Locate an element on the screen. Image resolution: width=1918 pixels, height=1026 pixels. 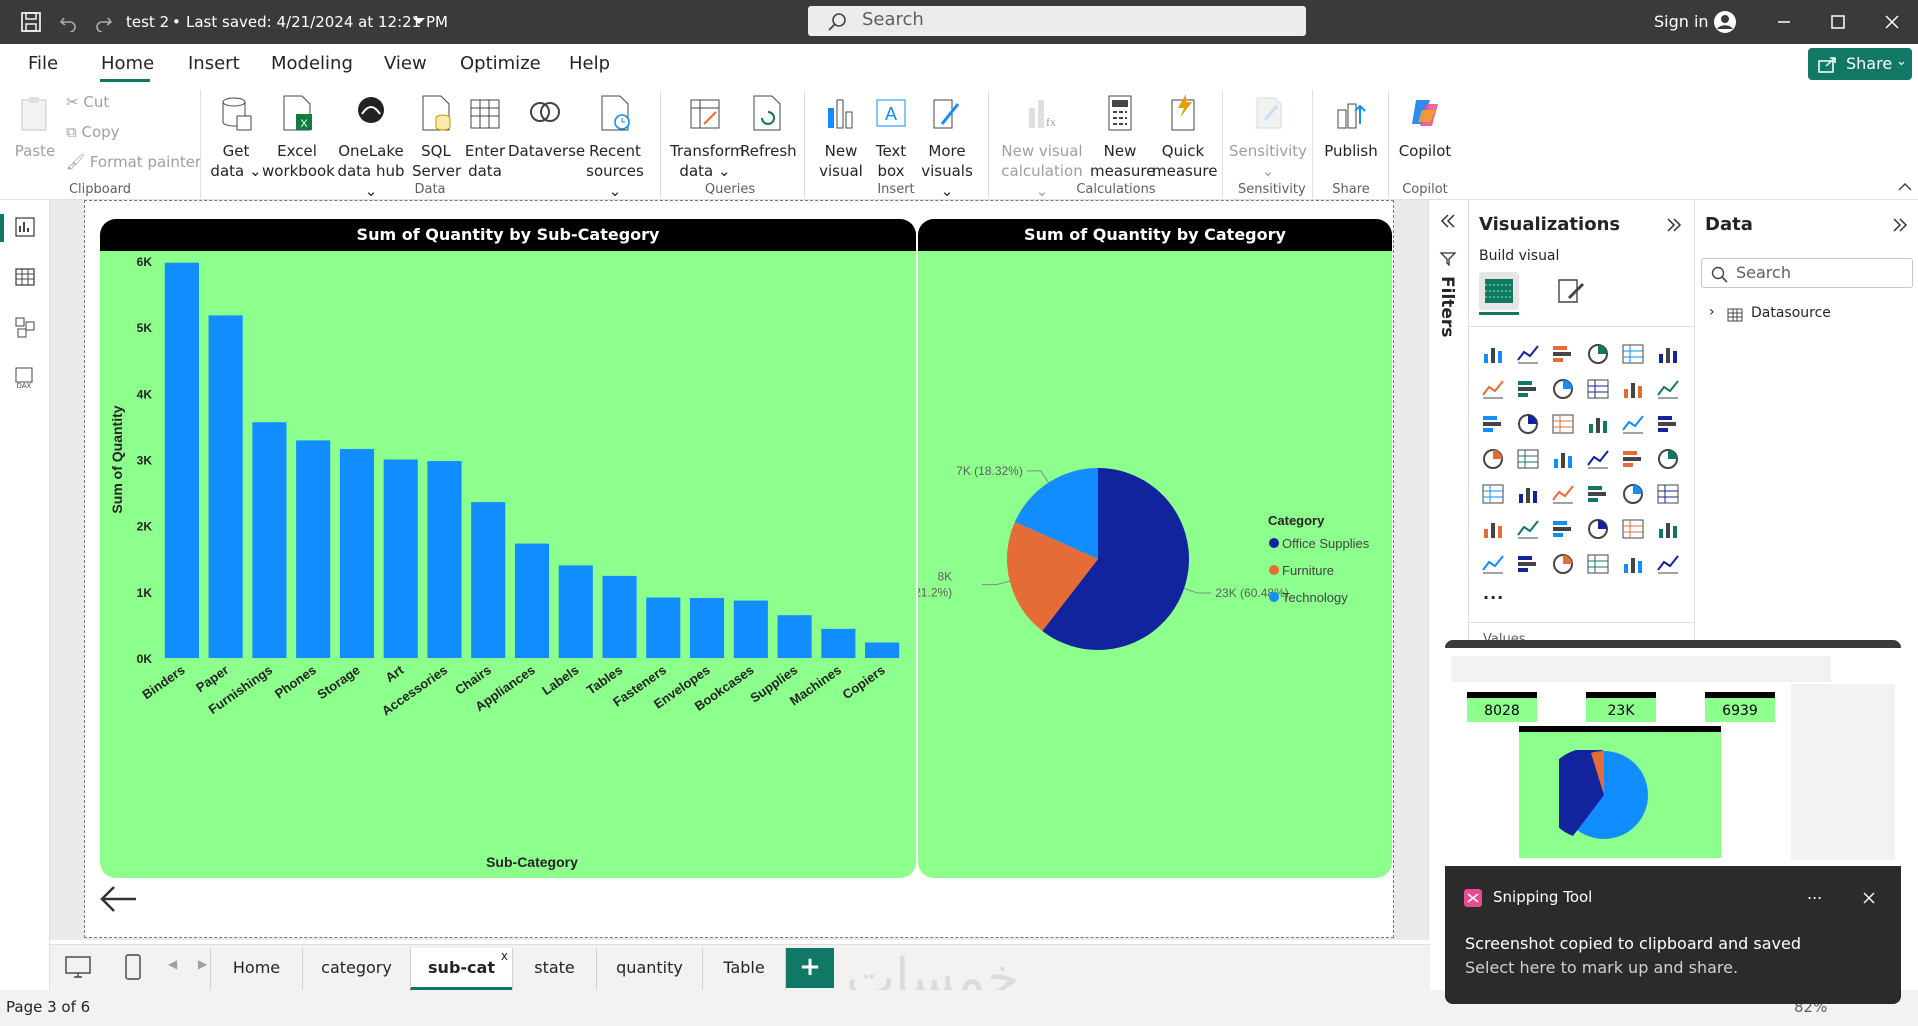
minimize-icon is located at coordinates (1784, 22).